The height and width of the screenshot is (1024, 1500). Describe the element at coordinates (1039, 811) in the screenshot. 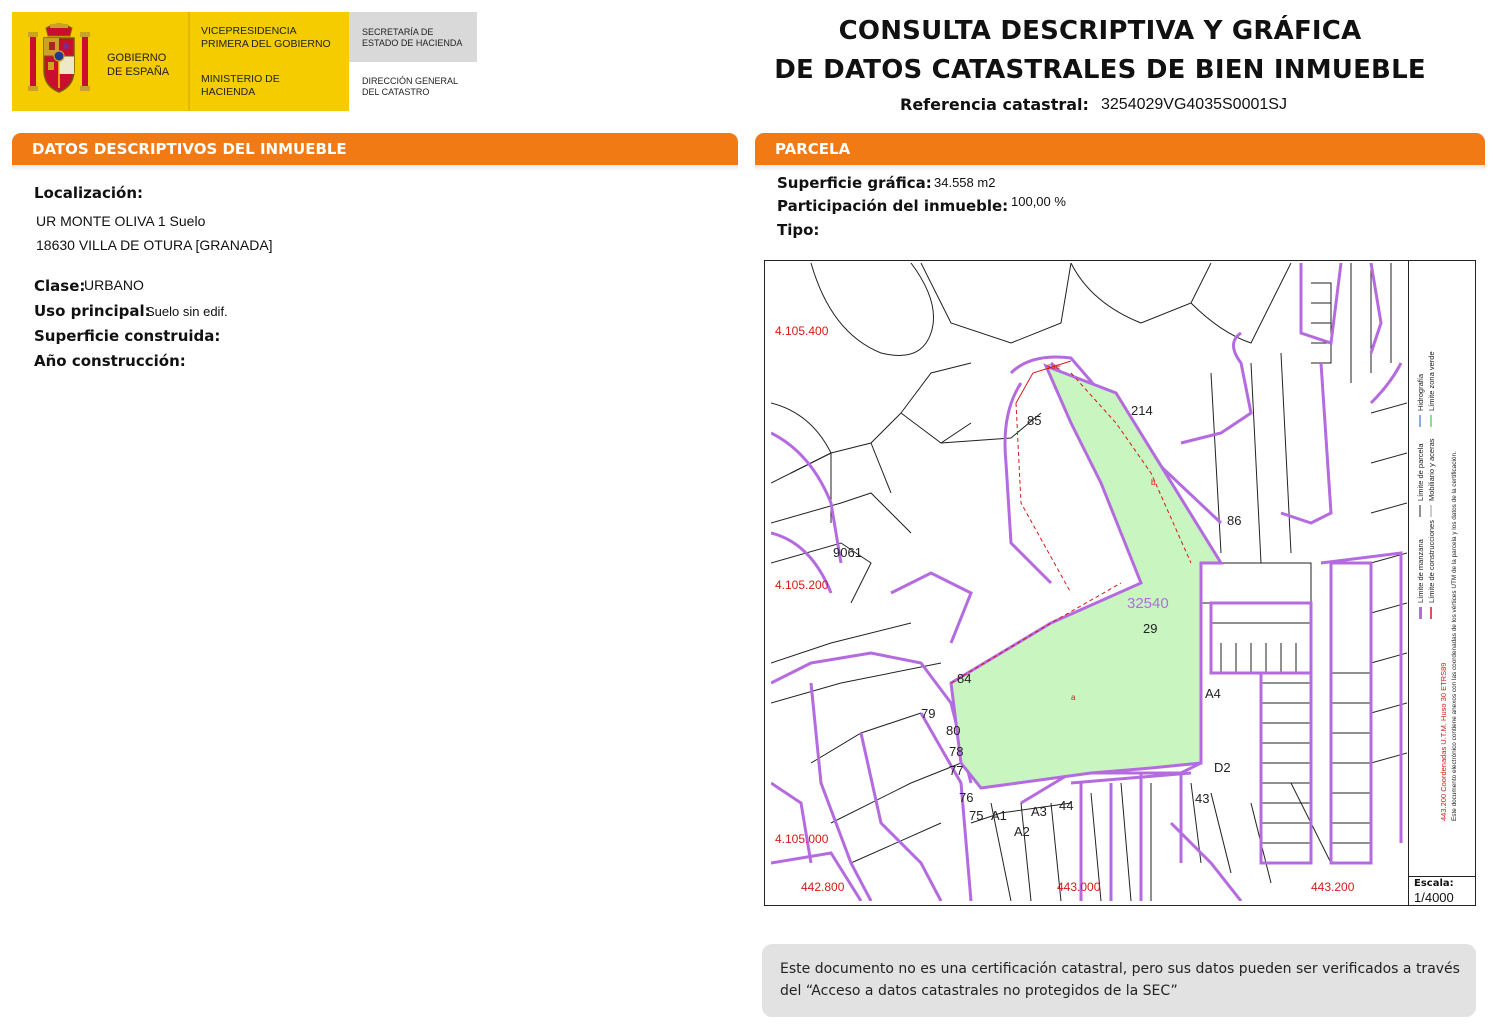

I see `label-a3: A3` at that location.